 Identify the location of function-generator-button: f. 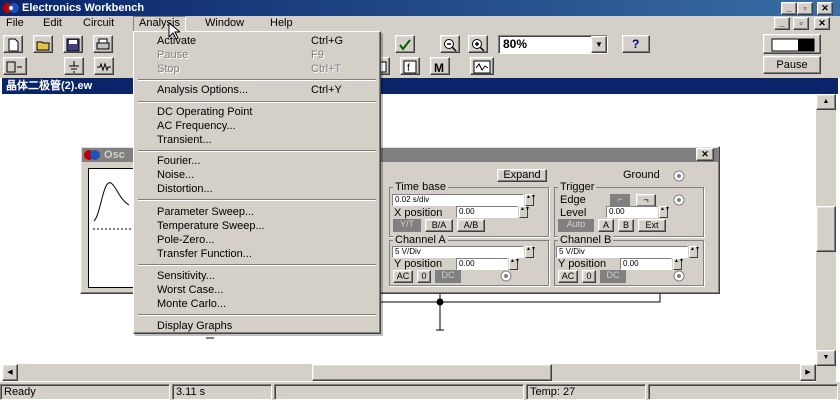
(410, 66).